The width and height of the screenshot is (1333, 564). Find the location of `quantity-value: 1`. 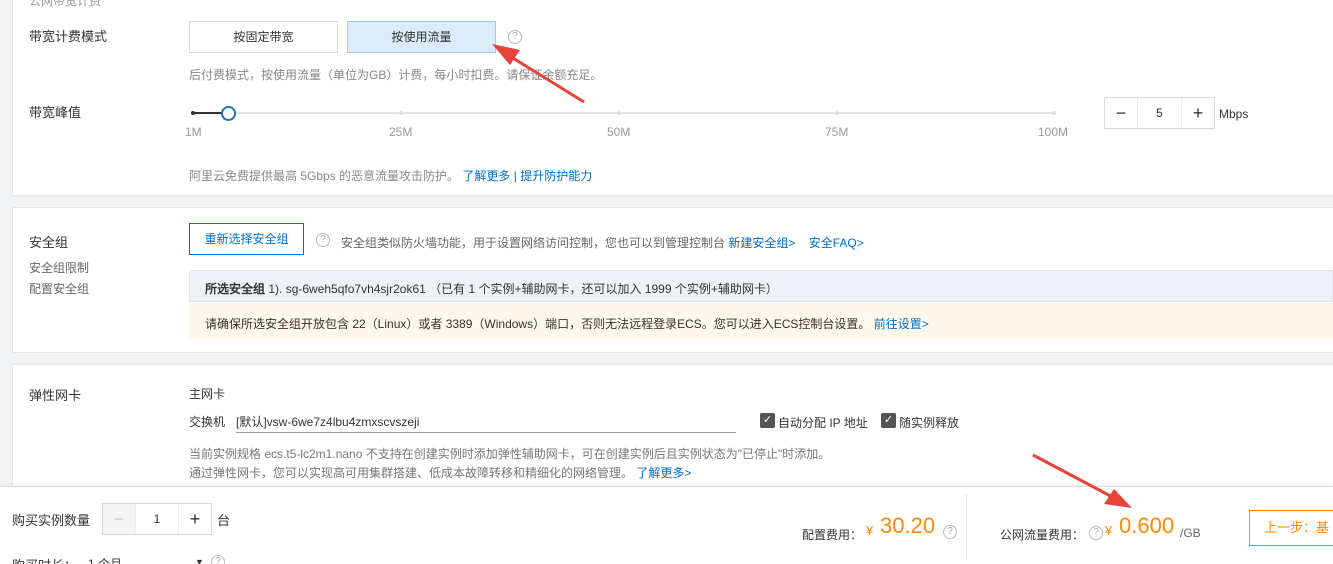

quantity-value: 1 is located at coordinates (157, 519).